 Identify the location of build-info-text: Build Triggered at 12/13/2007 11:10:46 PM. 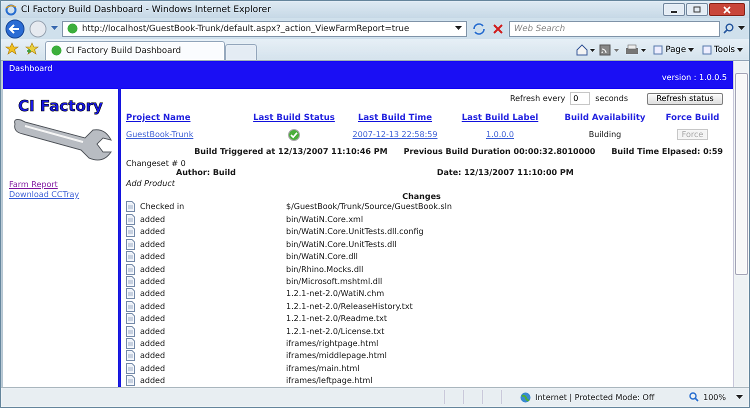
(291, 151).